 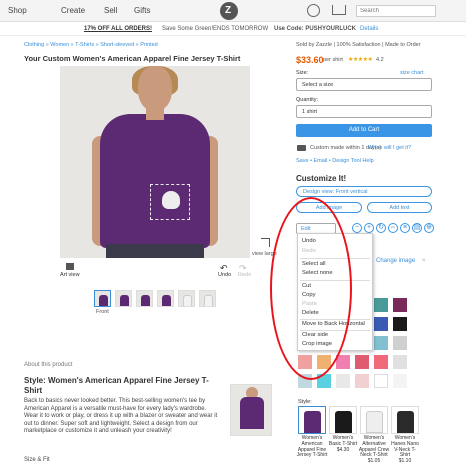 I want to click on rating-value: 4.2, so click(x=380, y=60).